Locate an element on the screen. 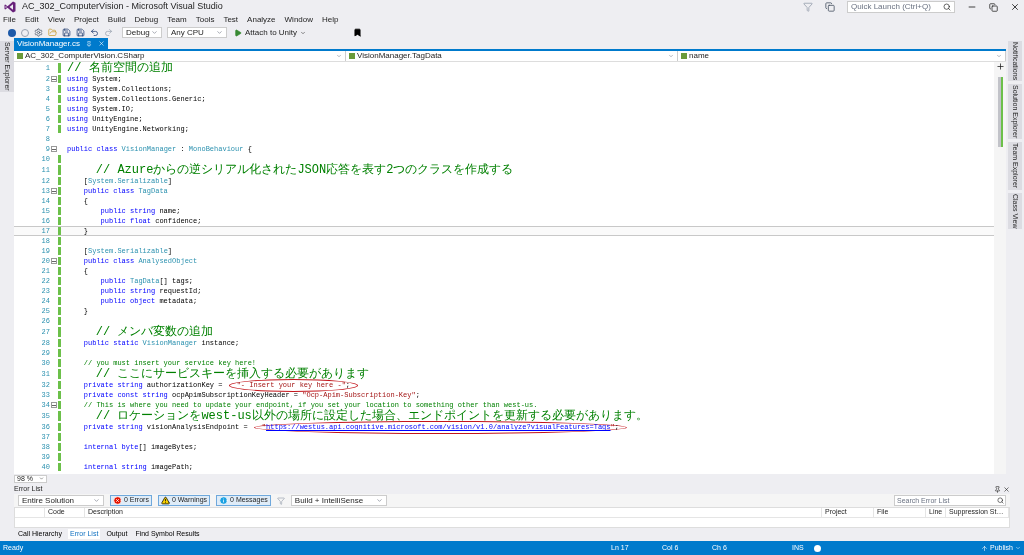  scrollbar is located at coordinates (1000, 112).